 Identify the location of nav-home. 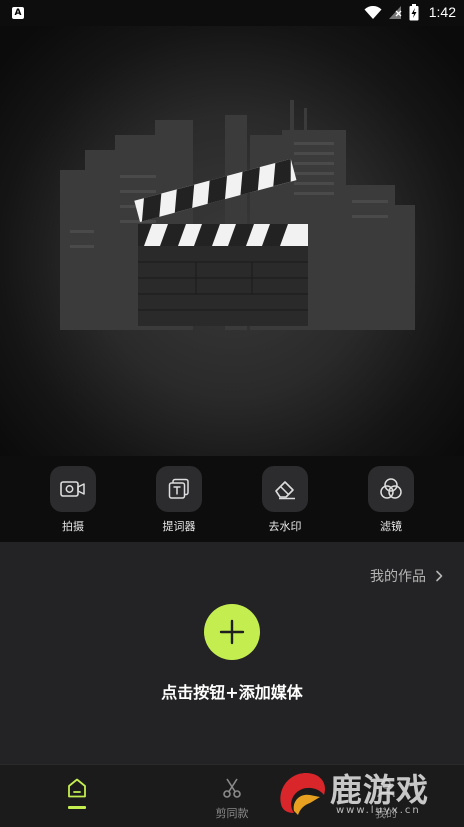
(77, 793).